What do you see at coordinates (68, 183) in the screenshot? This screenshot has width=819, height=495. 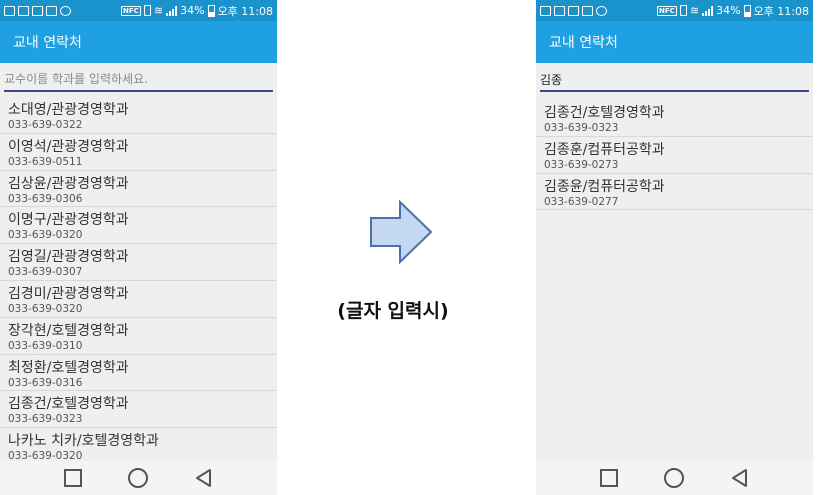 I see `contact-name: 김상윤/관광경영학과` at bounding box center [68, 183].